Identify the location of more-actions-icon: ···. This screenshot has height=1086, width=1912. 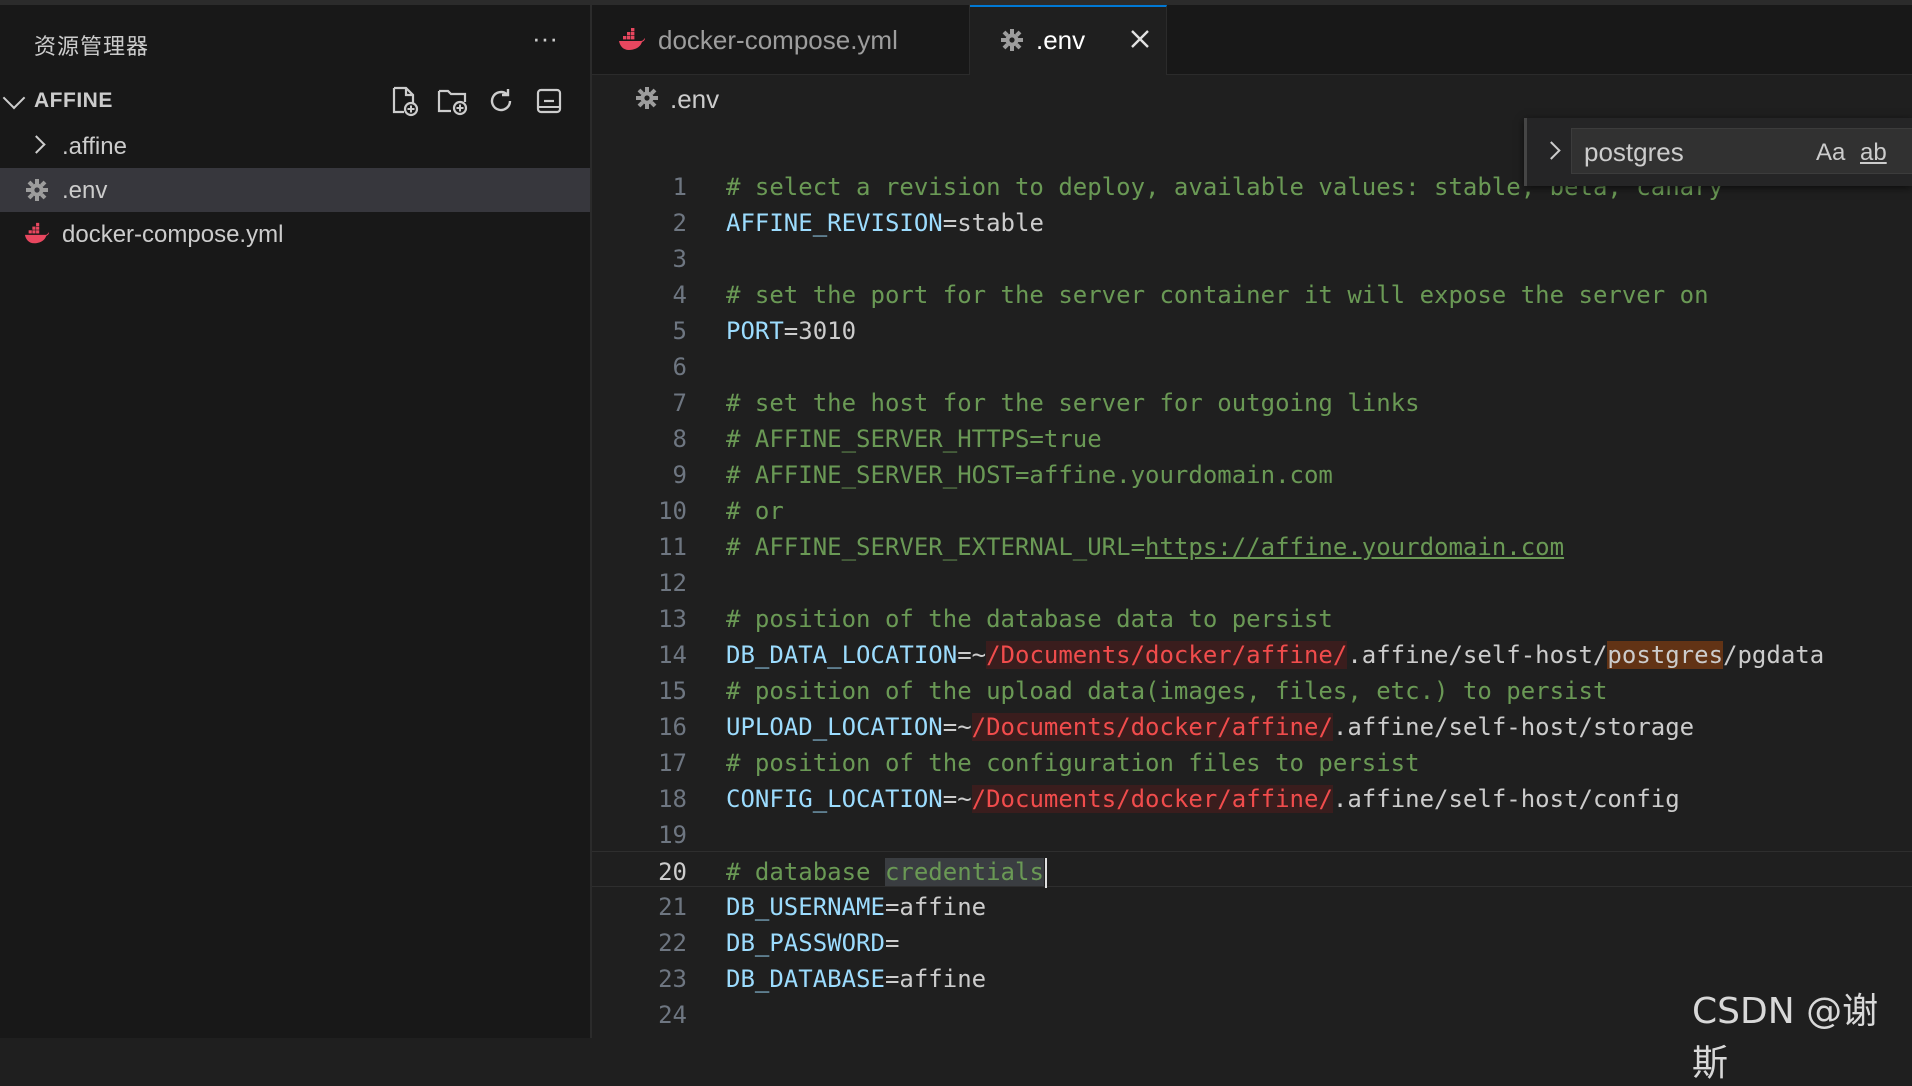
(545, 38).